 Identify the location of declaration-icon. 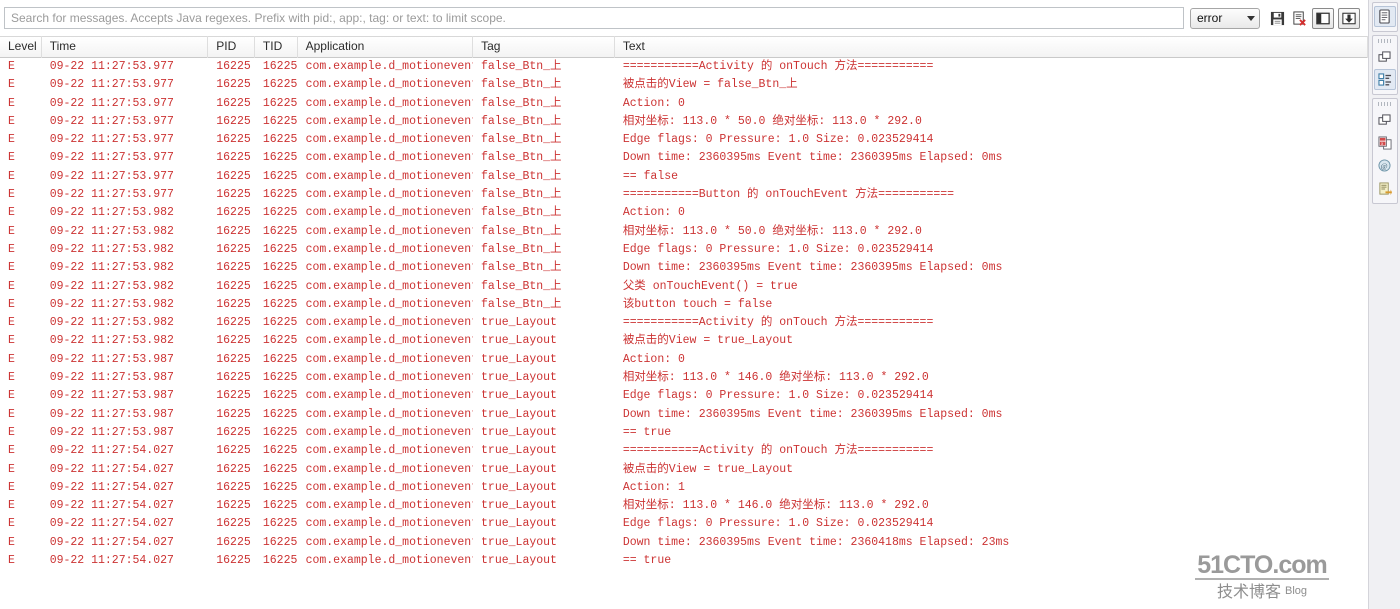
(1385, 188).